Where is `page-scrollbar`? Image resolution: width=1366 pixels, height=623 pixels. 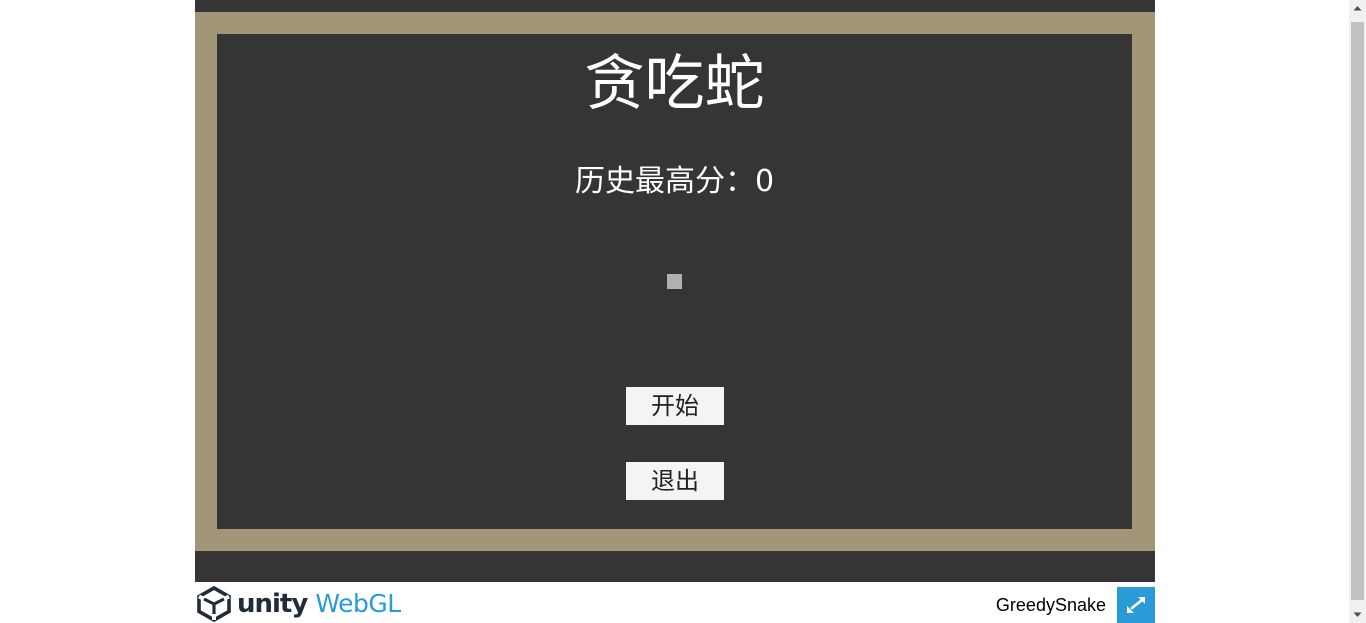
page-scrollbar is located at coordinates (1357, 311).